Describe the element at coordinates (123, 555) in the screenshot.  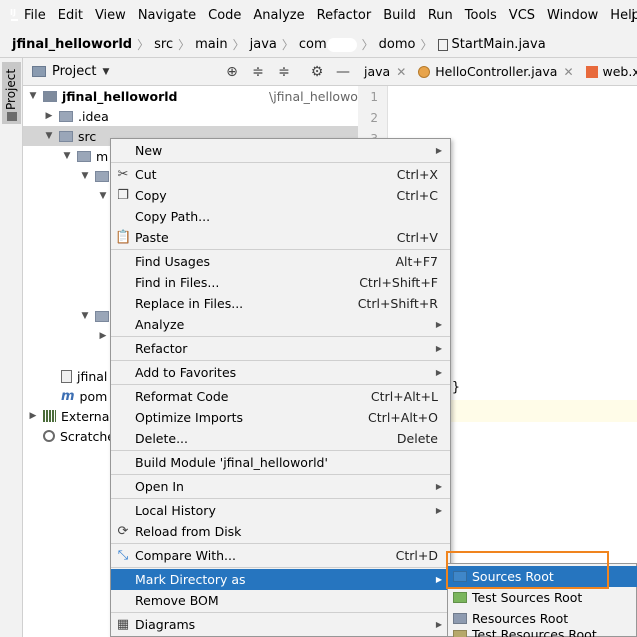
I see `compare-icon: ⤡` at that location.